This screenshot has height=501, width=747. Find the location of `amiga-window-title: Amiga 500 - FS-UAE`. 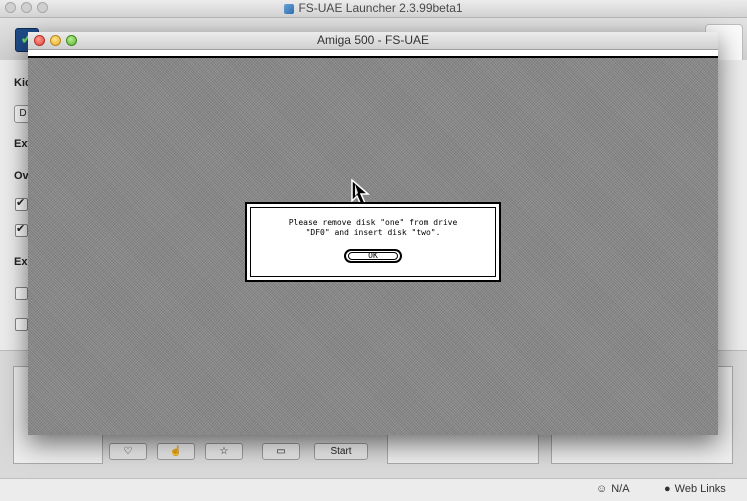

amiga-window-title: Amiga 500 - FS-UAE is located at coordinates (373, 40).